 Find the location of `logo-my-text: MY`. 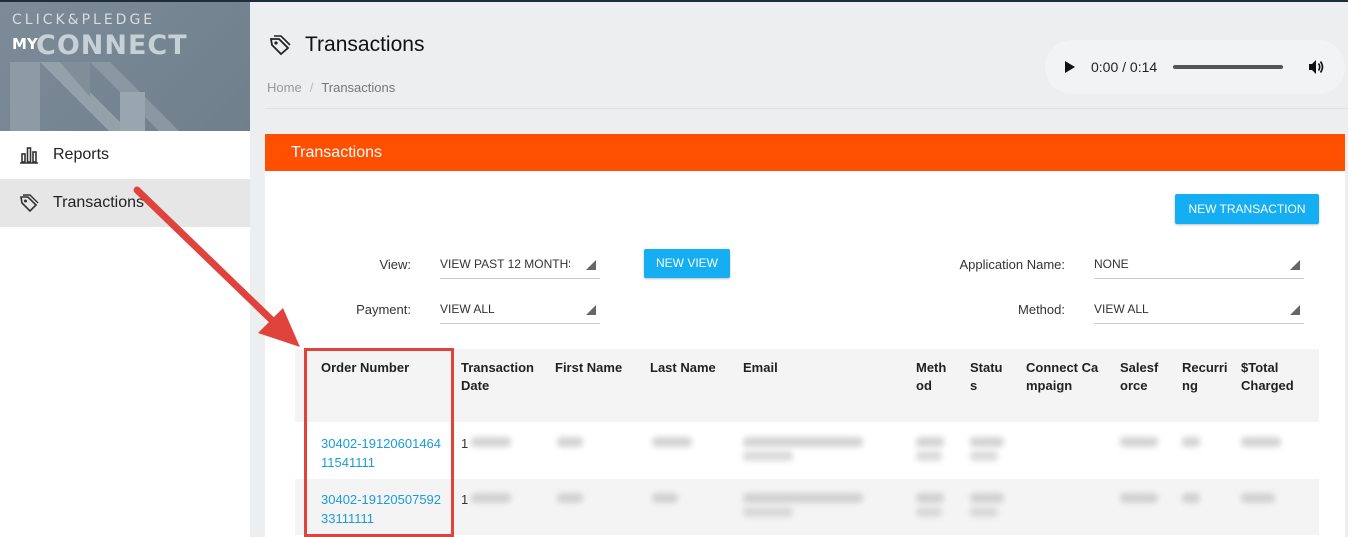

logo-my-text: MY is located at coordinates (25, 44).